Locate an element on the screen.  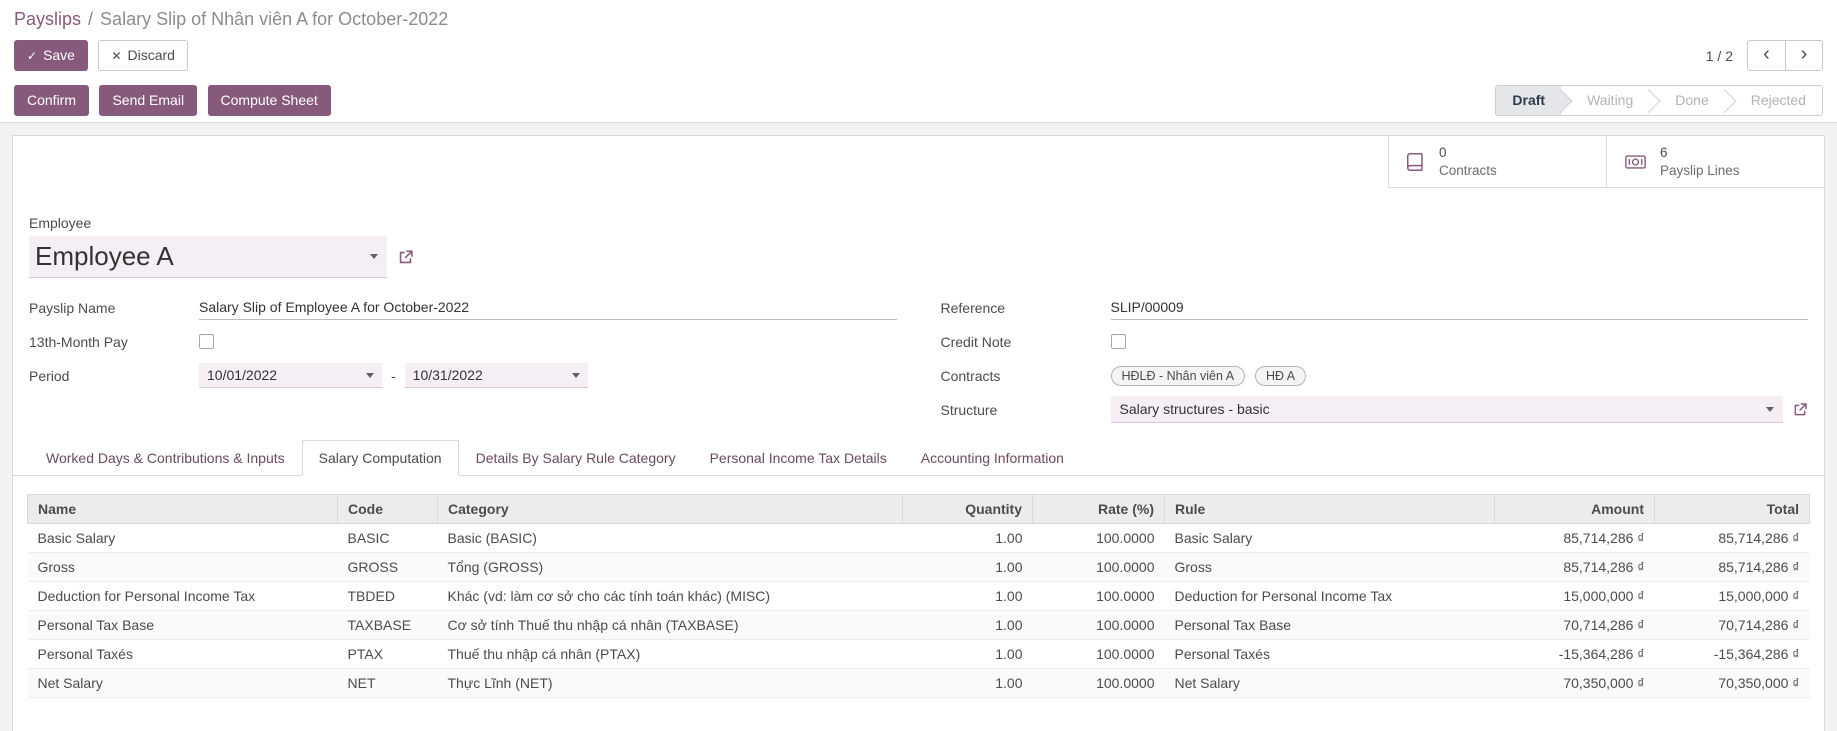
column-header-name: Name is located at coordinates (182, 509).